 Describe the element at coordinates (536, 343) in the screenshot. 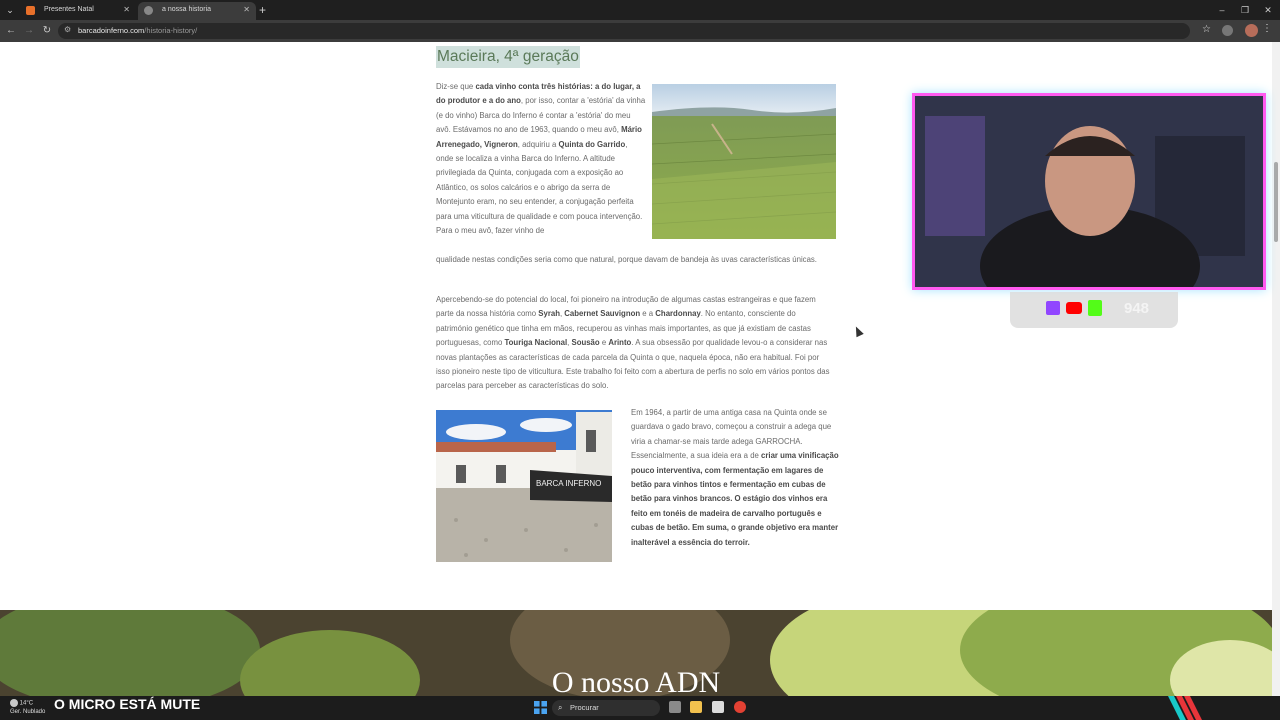

I see `bold-text: Touriga Nacional` at that location.